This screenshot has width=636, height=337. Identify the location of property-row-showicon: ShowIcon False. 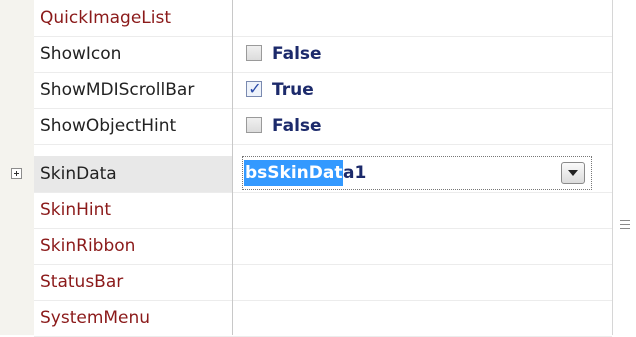
(323, 54).